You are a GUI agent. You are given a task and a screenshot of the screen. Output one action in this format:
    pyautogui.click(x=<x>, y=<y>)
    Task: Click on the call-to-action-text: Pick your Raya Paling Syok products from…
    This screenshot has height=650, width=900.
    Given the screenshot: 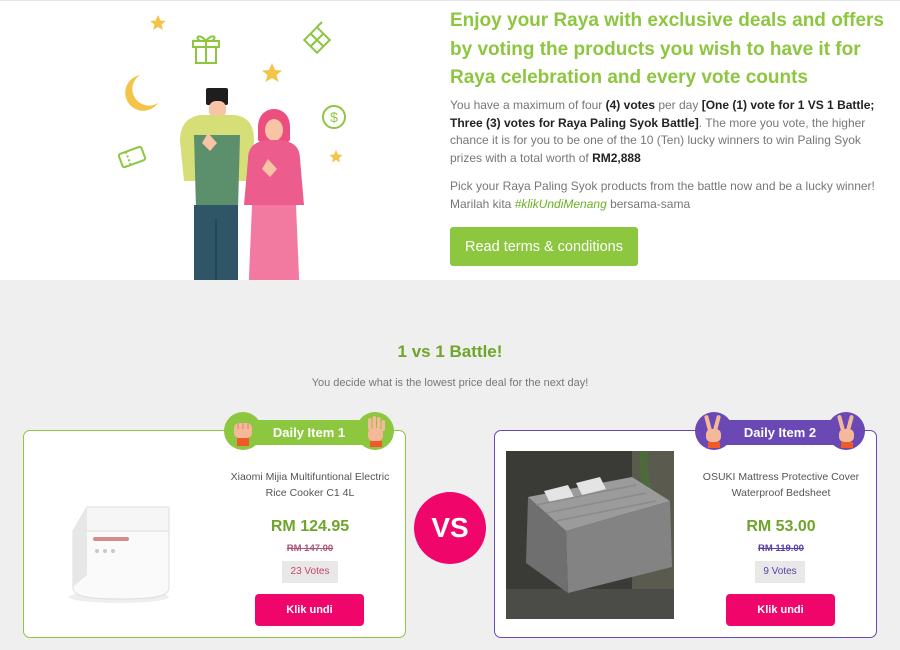 What is the action you would take?
    pyautogui.click(x=662, y=195)
    